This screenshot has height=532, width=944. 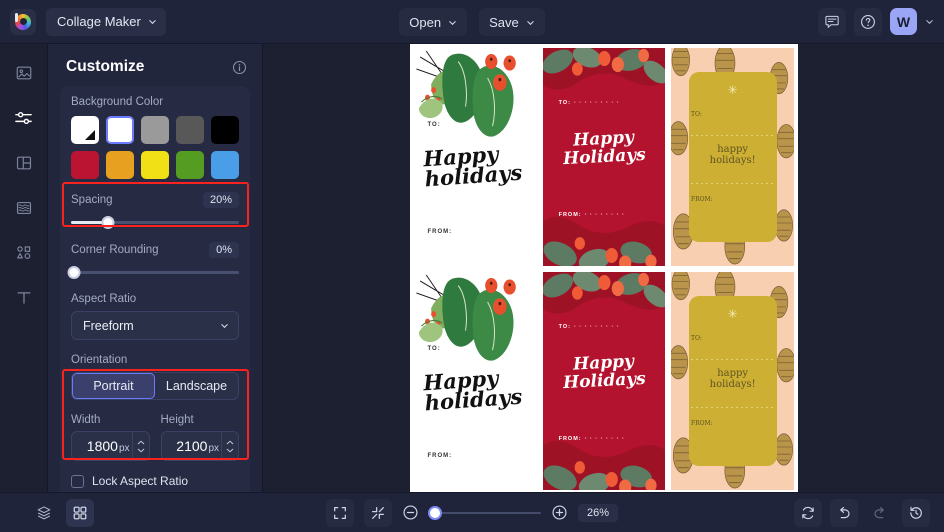 I want to click on open-button: Open, so click(x=433, y=22).